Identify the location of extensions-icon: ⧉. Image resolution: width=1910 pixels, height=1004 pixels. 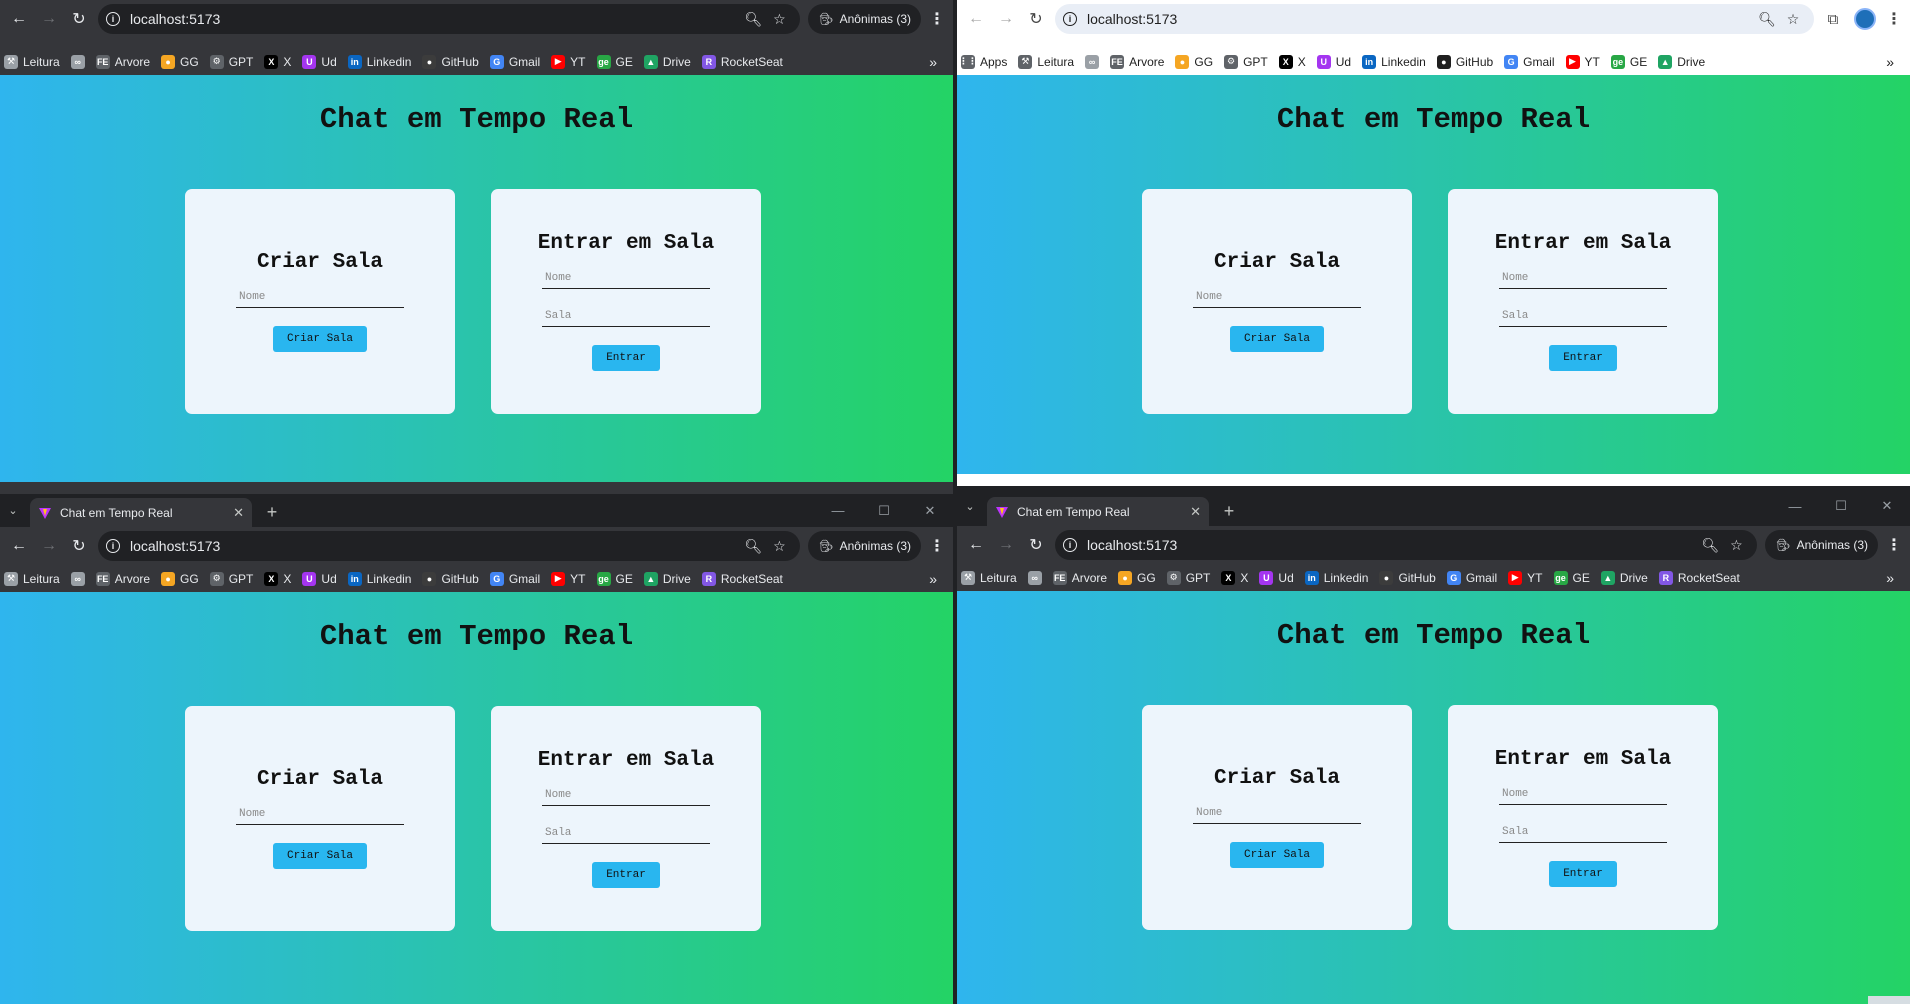
(1833, 19).